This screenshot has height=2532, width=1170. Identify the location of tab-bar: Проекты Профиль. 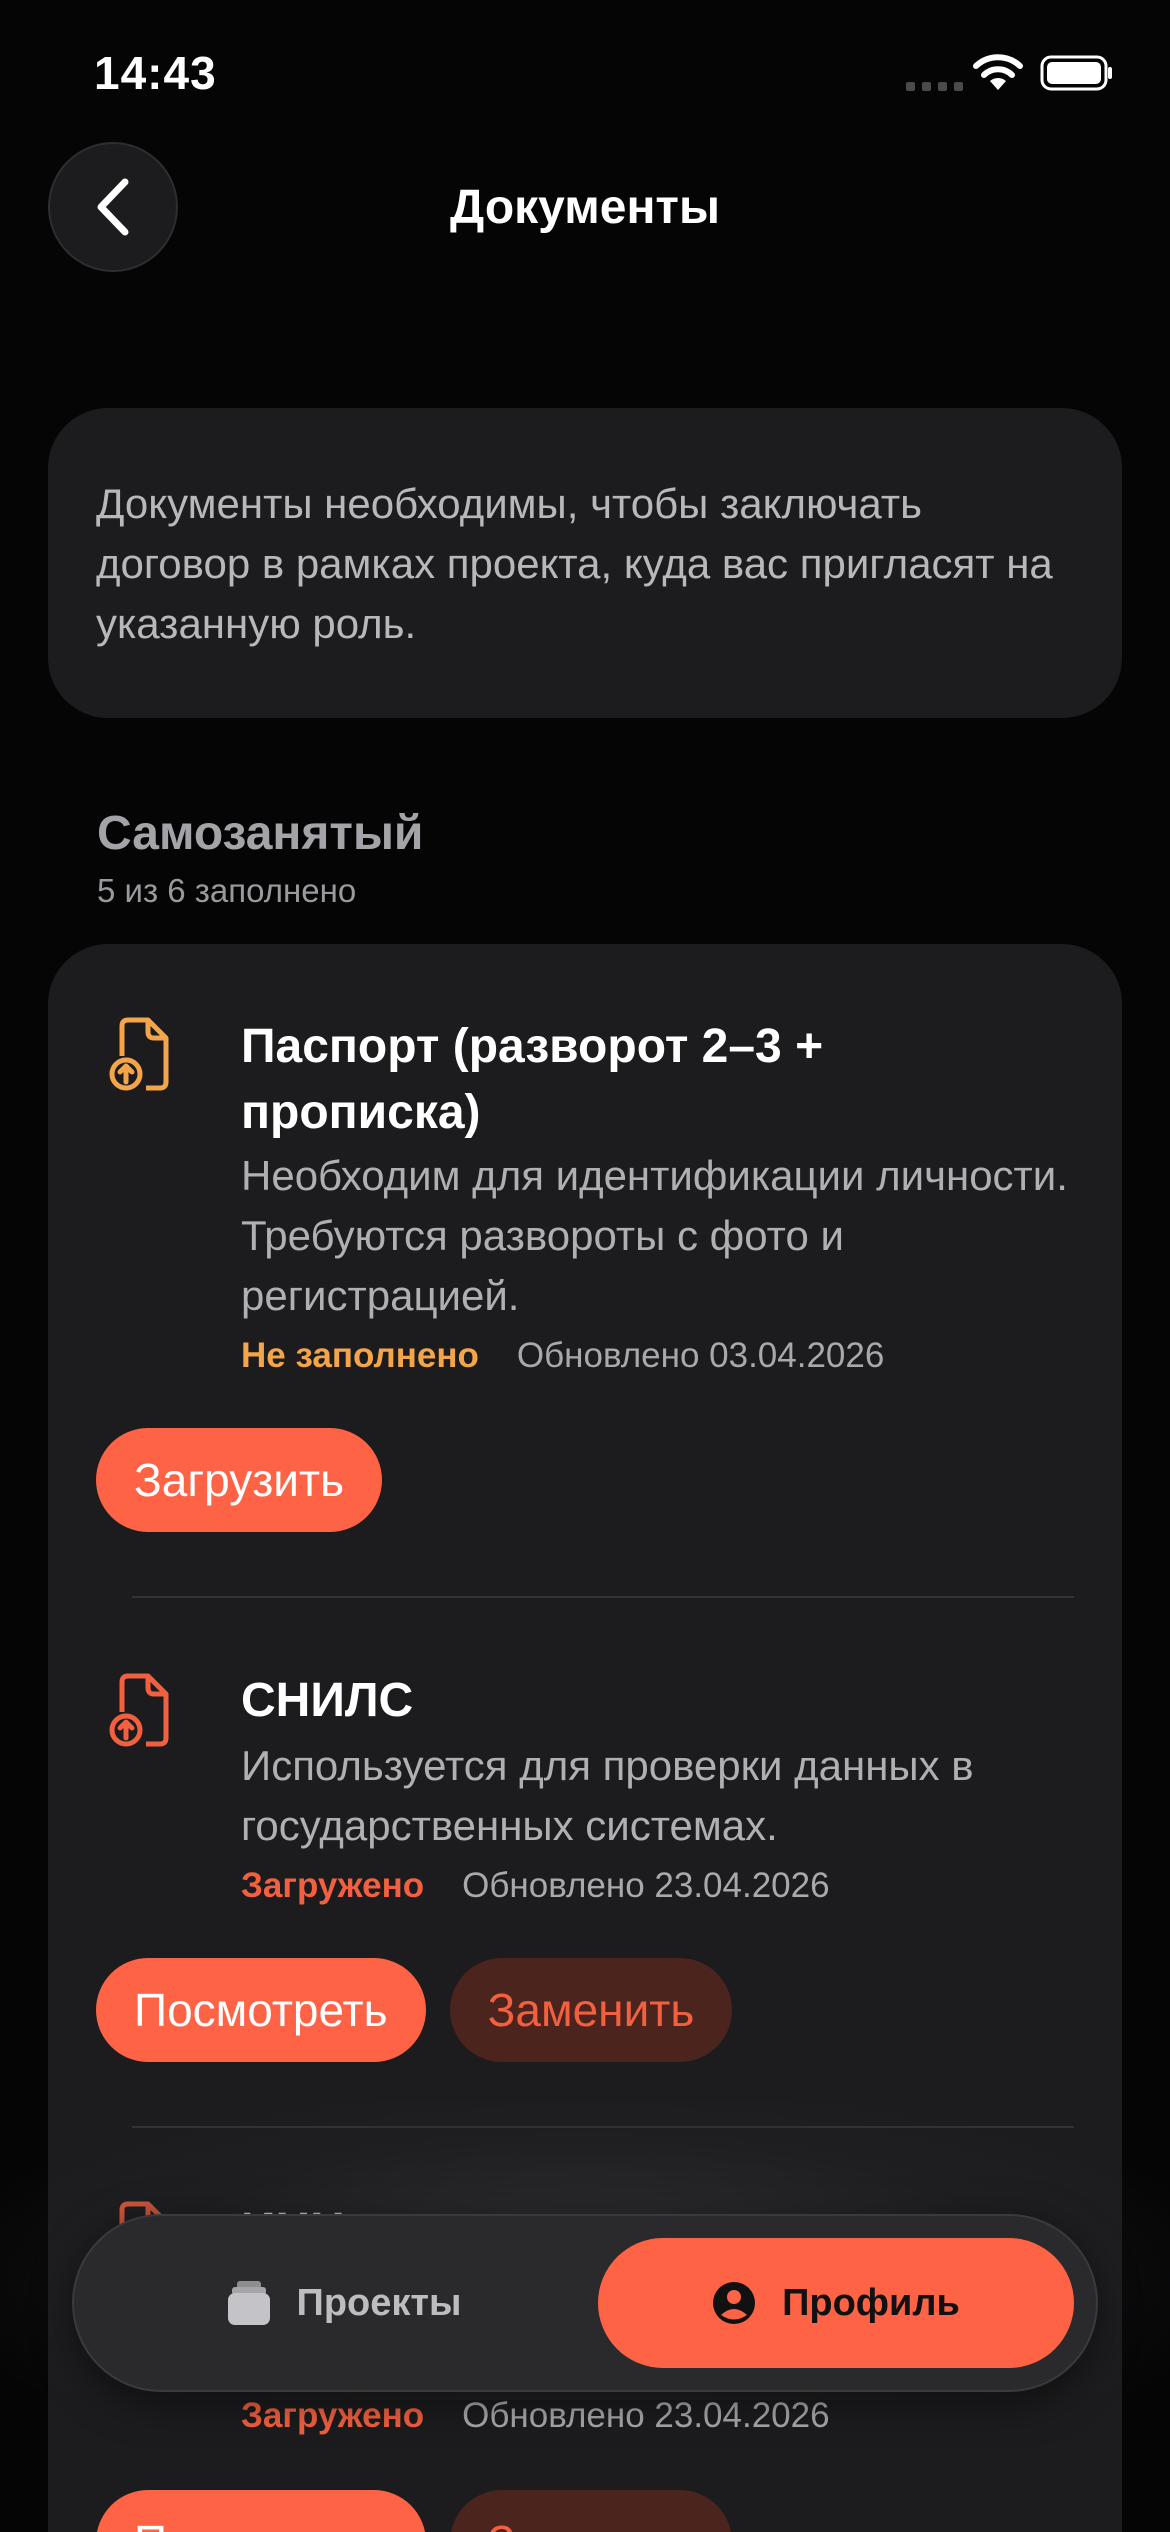
(585, 2303).